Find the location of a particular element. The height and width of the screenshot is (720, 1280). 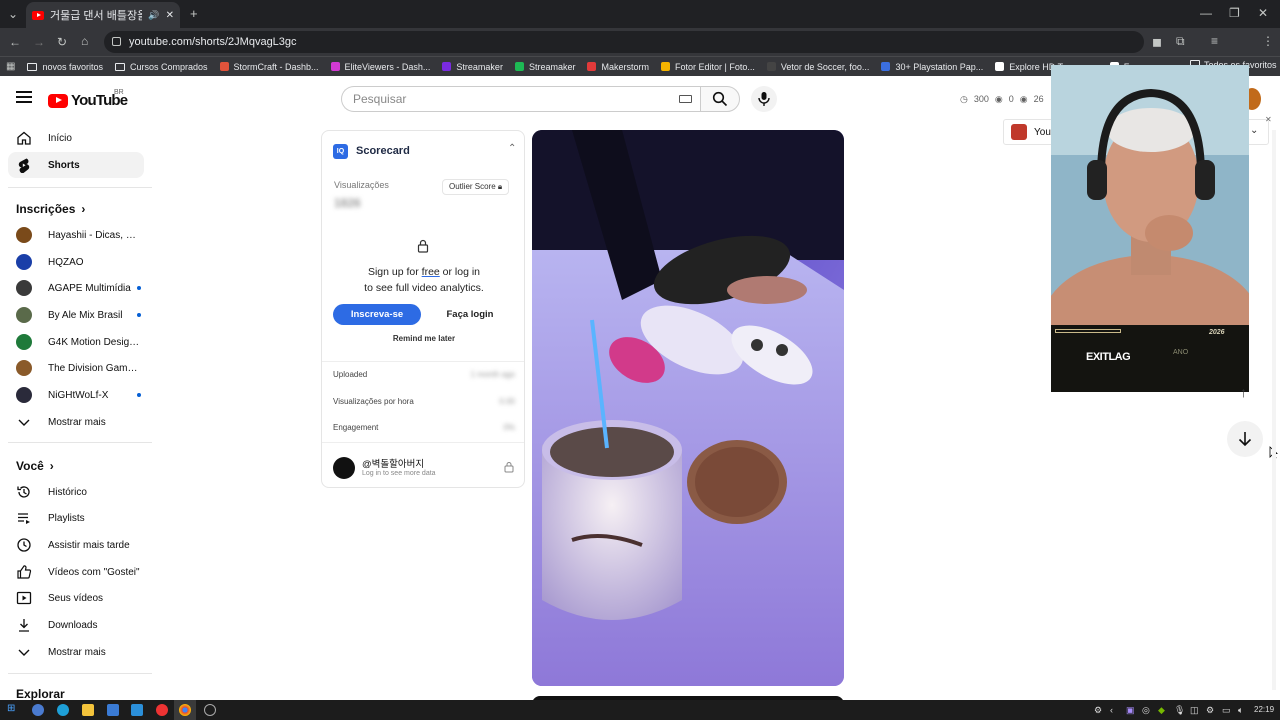

search-input: Pesquisar is located at coordinates (520, 99).